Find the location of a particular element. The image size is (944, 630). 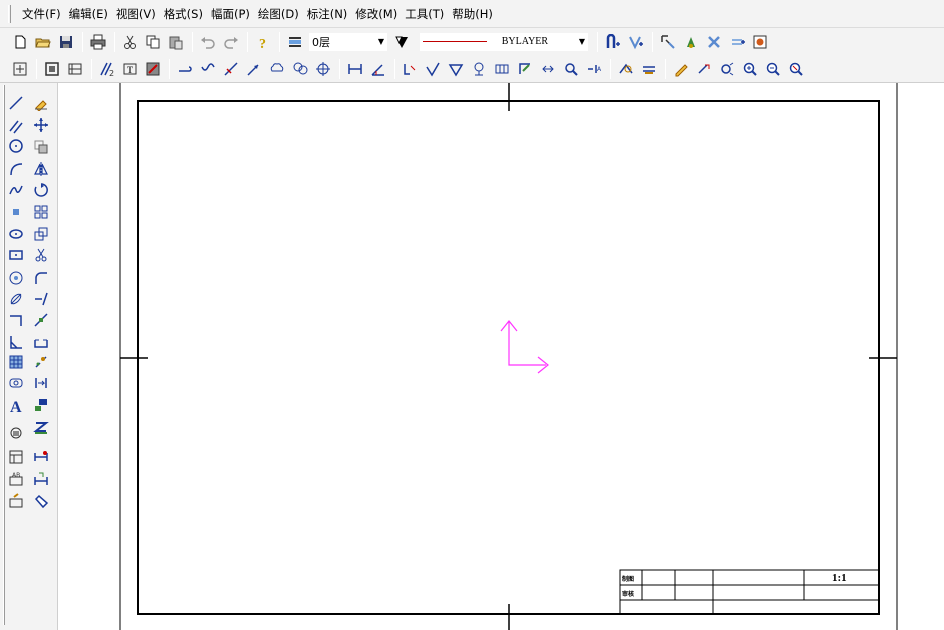

undo-icon is located at coordinates (208, 42).